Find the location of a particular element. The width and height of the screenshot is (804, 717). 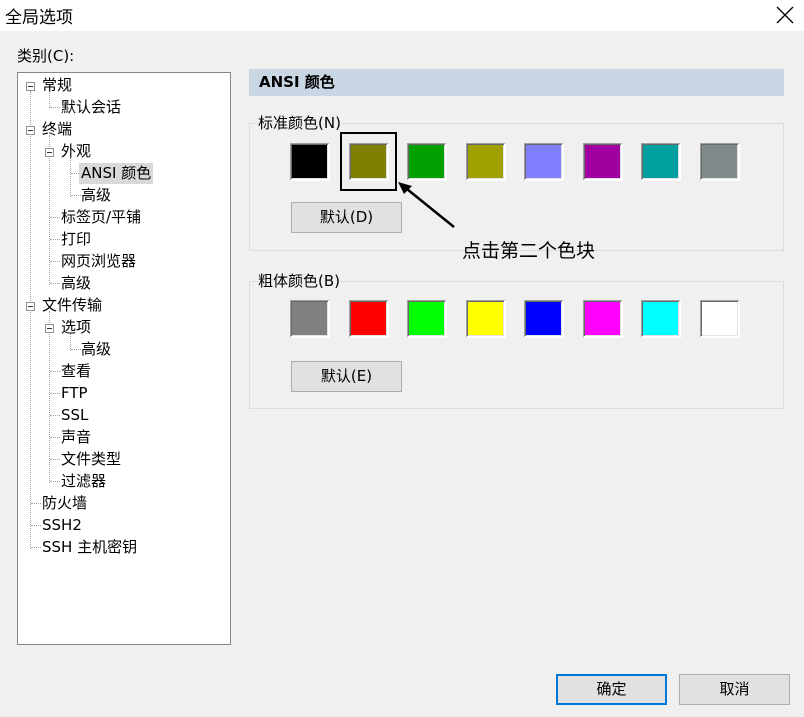

tree-item-file-transfer: 文件传输 is located at coordinates (72, 305).